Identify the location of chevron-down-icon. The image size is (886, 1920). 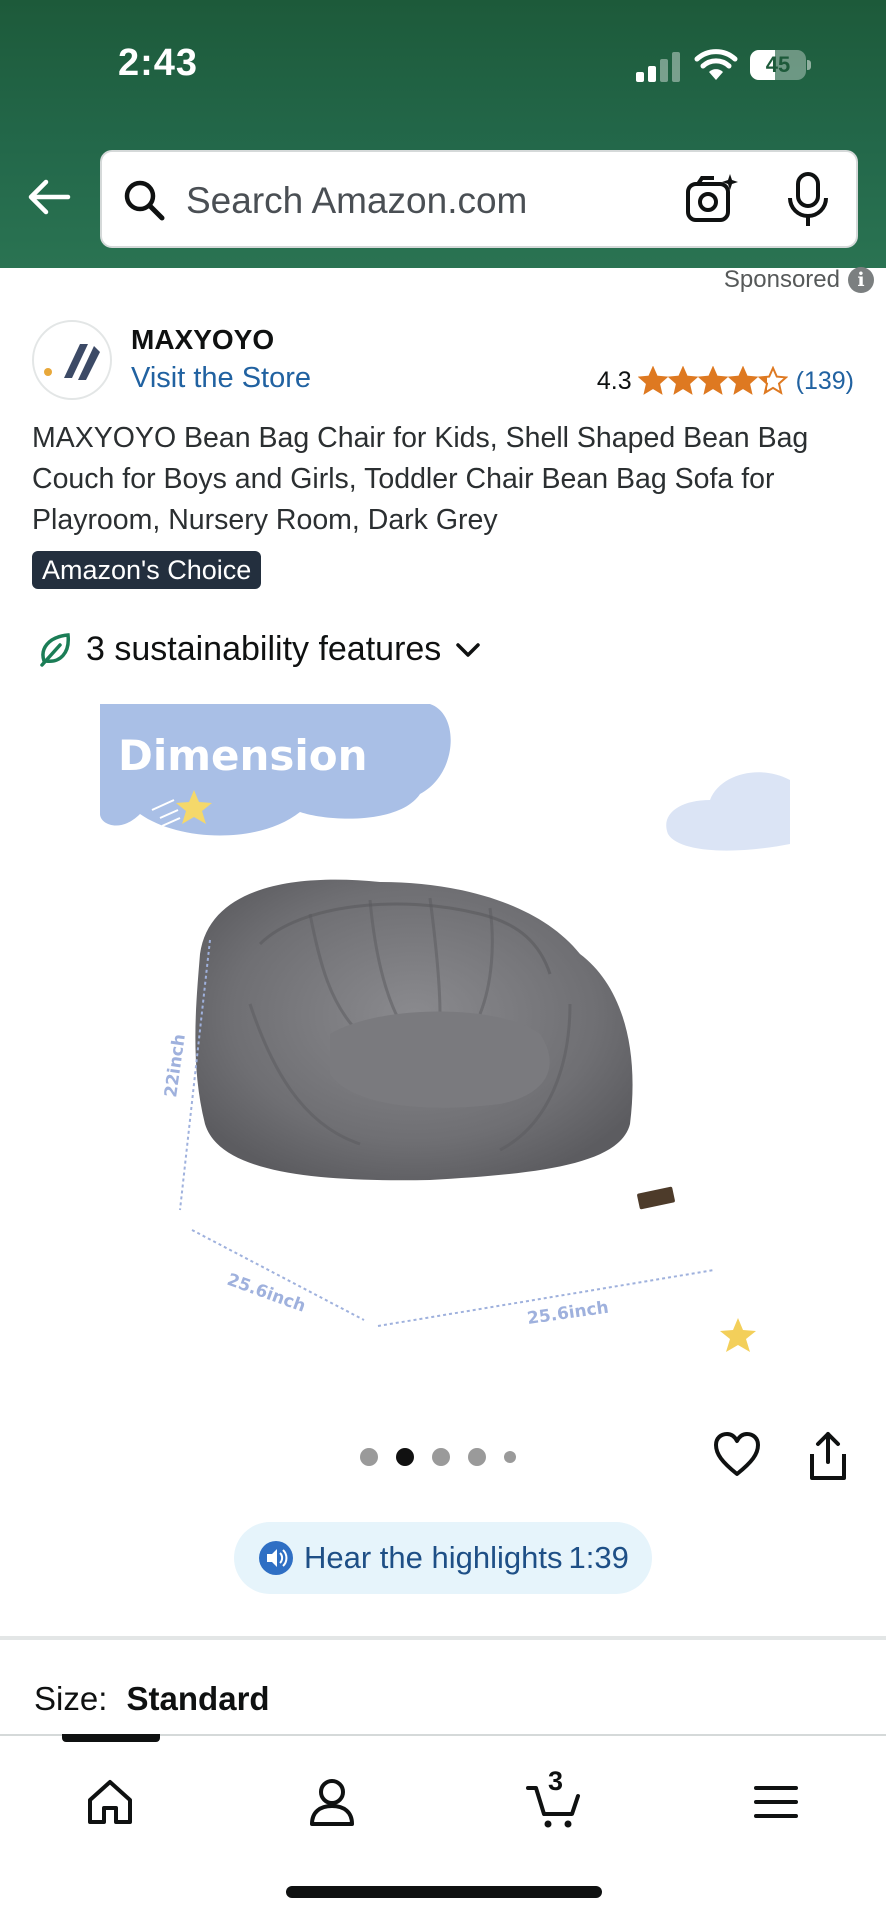
(468, 649).